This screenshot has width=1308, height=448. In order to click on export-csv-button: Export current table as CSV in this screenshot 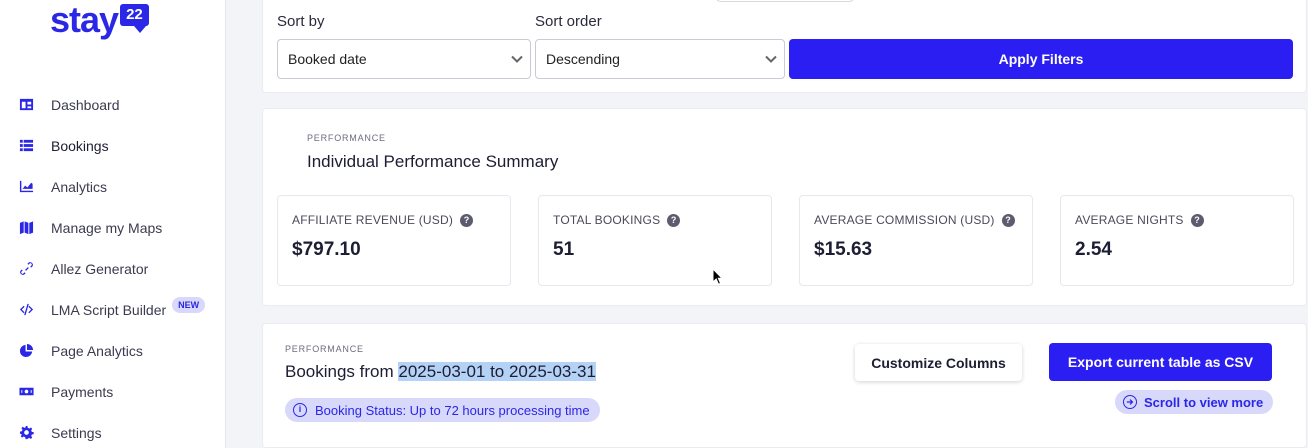, I will do `click(1160, 362)`.